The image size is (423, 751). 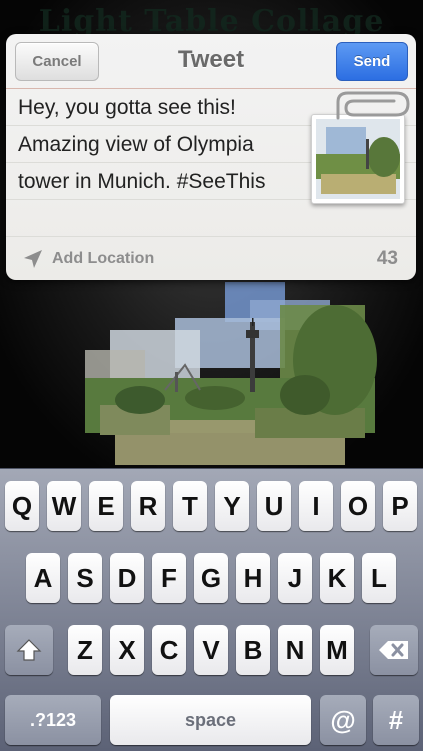 I want to click on key-p: P, so click(x=400, y=506).